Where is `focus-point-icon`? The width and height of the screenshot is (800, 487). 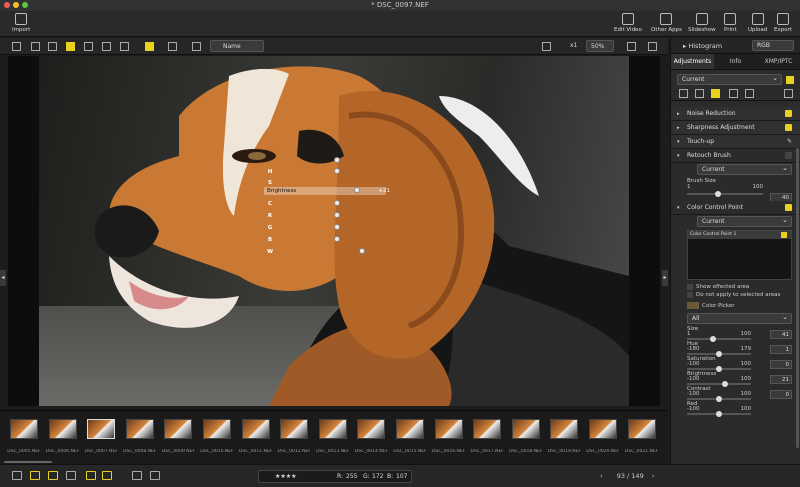
focus-point-icon is located at coordinates (172, 46).